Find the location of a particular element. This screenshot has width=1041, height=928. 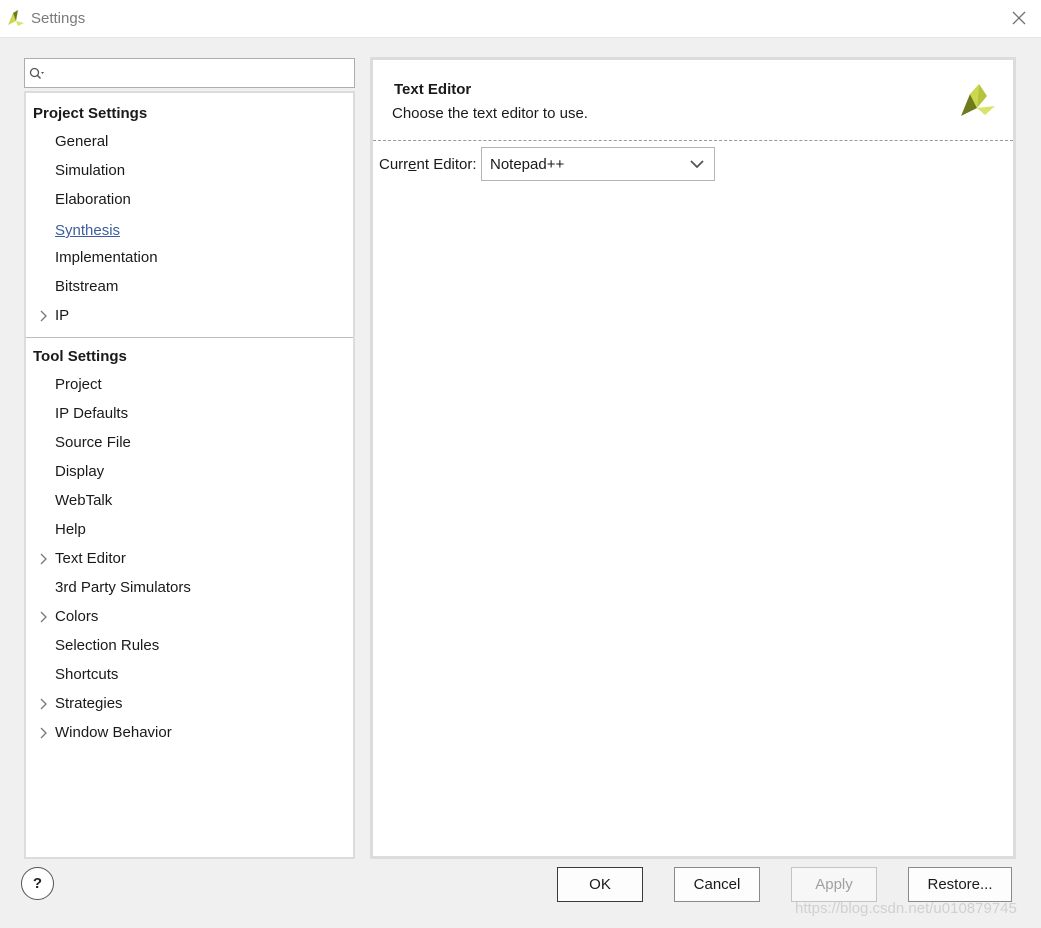

tree-item-project: Project is located at coordinates (78, 384).